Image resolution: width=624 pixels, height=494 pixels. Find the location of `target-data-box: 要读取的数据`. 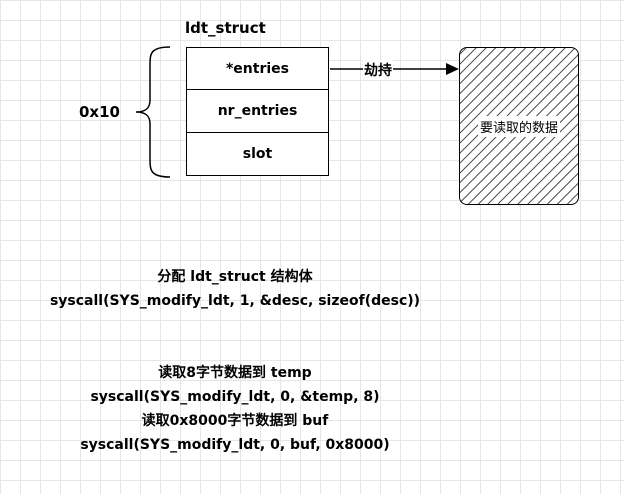

target-data-box: 要读取的数据 is located at coordinates (519, 126).